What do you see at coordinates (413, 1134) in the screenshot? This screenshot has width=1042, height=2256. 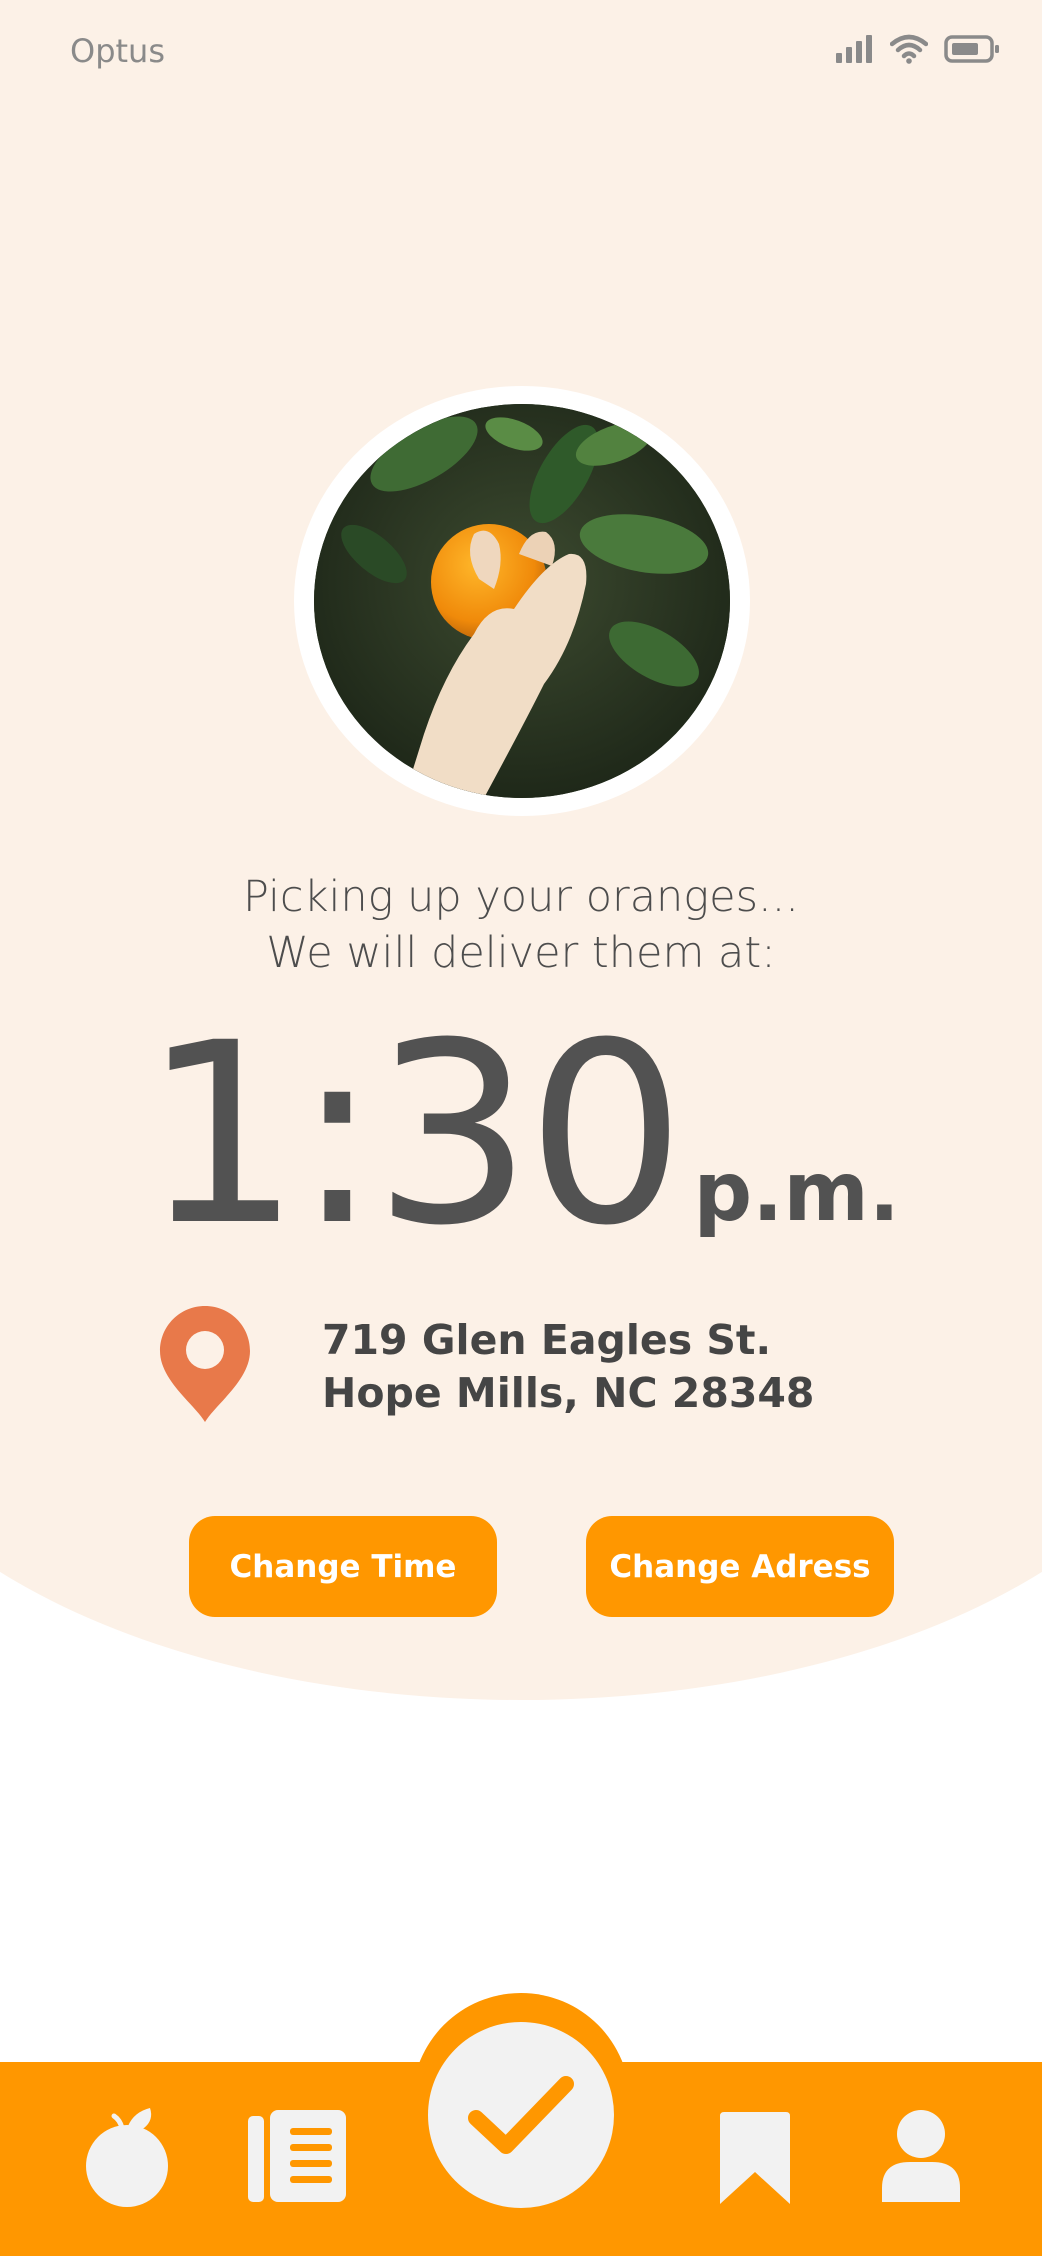 I see `delivery-time-value: 1:30` at bounding box center [413, 1134].